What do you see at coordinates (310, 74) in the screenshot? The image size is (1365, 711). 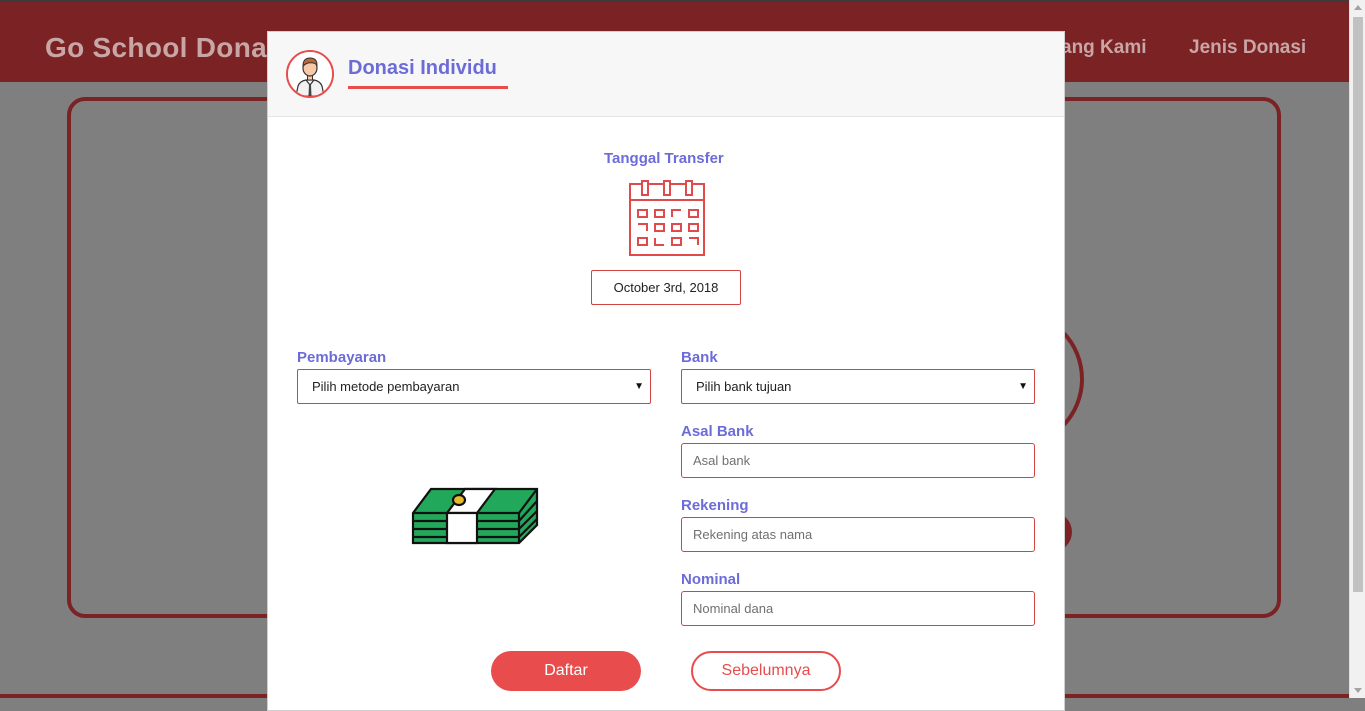 I see `user-tie-icon` at bounding box center [310, 74].